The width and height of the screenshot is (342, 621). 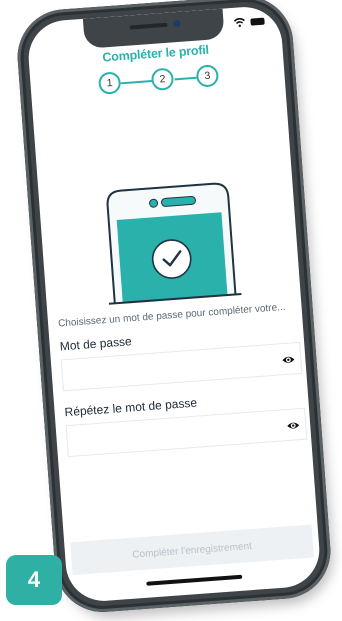 What do you see at coordinates (249, 22) in the screenshot?
I see `status-bar` at bounding box center [249, 22].